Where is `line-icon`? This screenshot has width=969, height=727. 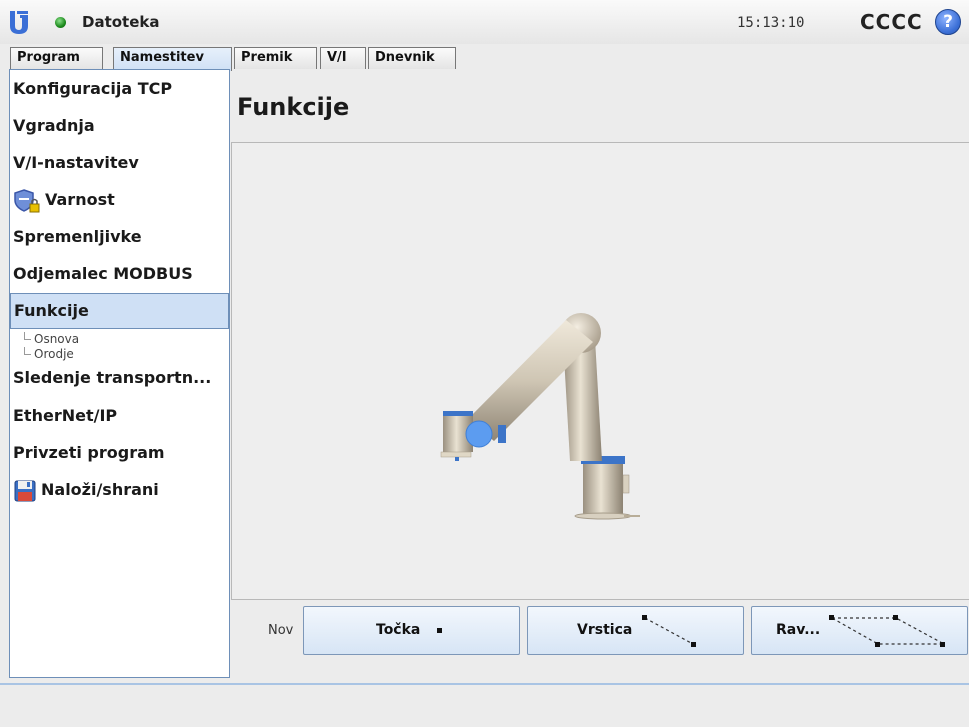 line-icon is located at coordinates (669, 631).